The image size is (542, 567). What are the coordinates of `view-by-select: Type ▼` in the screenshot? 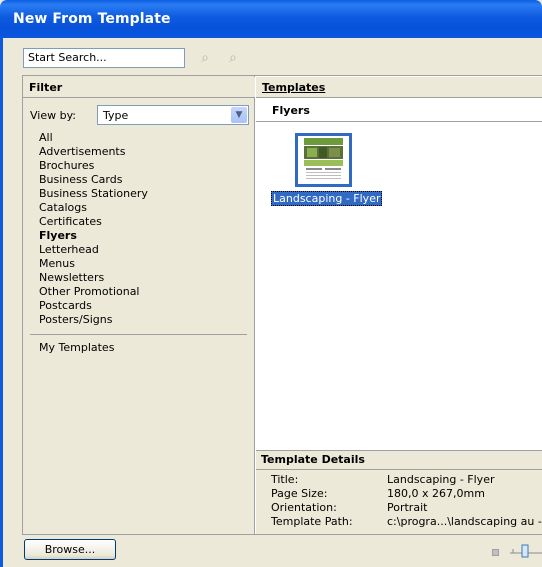 It's located at (173, 115).